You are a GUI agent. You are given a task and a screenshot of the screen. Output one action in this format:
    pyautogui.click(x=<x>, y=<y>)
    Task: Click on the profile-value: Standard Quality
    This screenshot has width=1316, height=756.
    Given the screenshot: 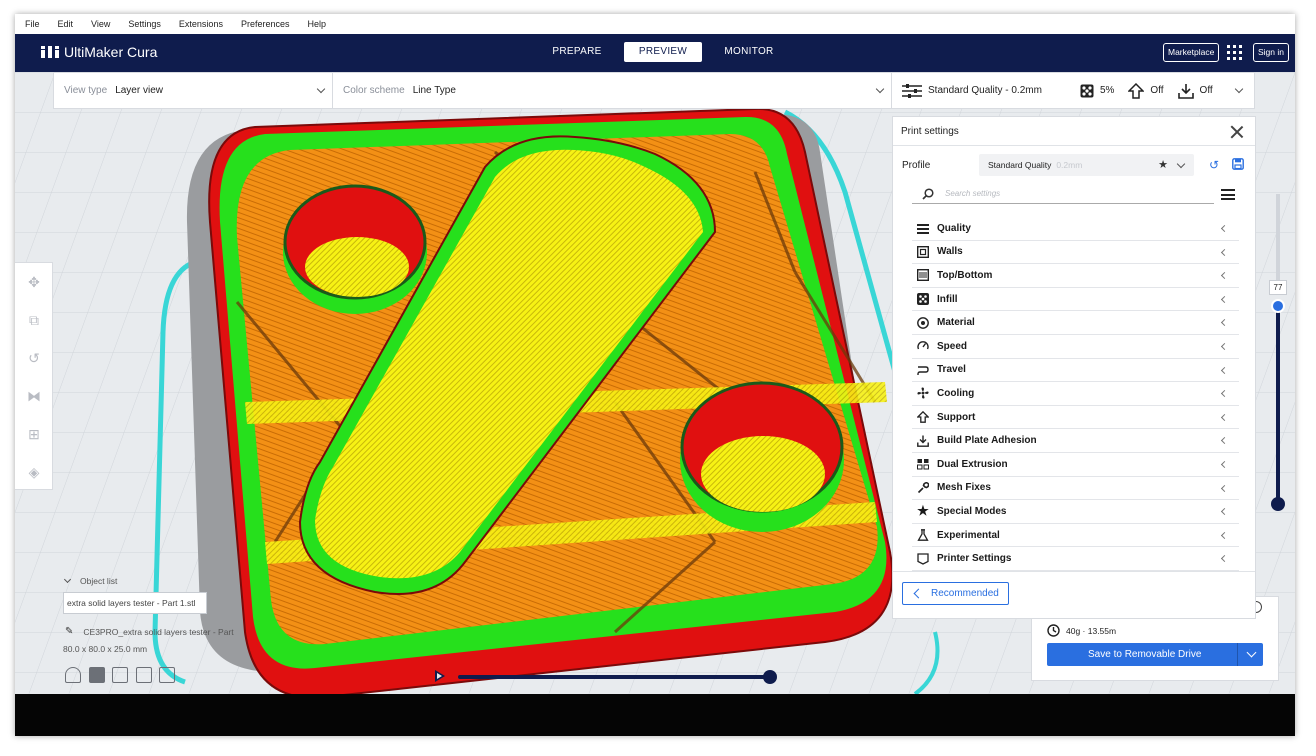 What is the action you would take?
    pyautogui.click(x=1020, y=165)
    